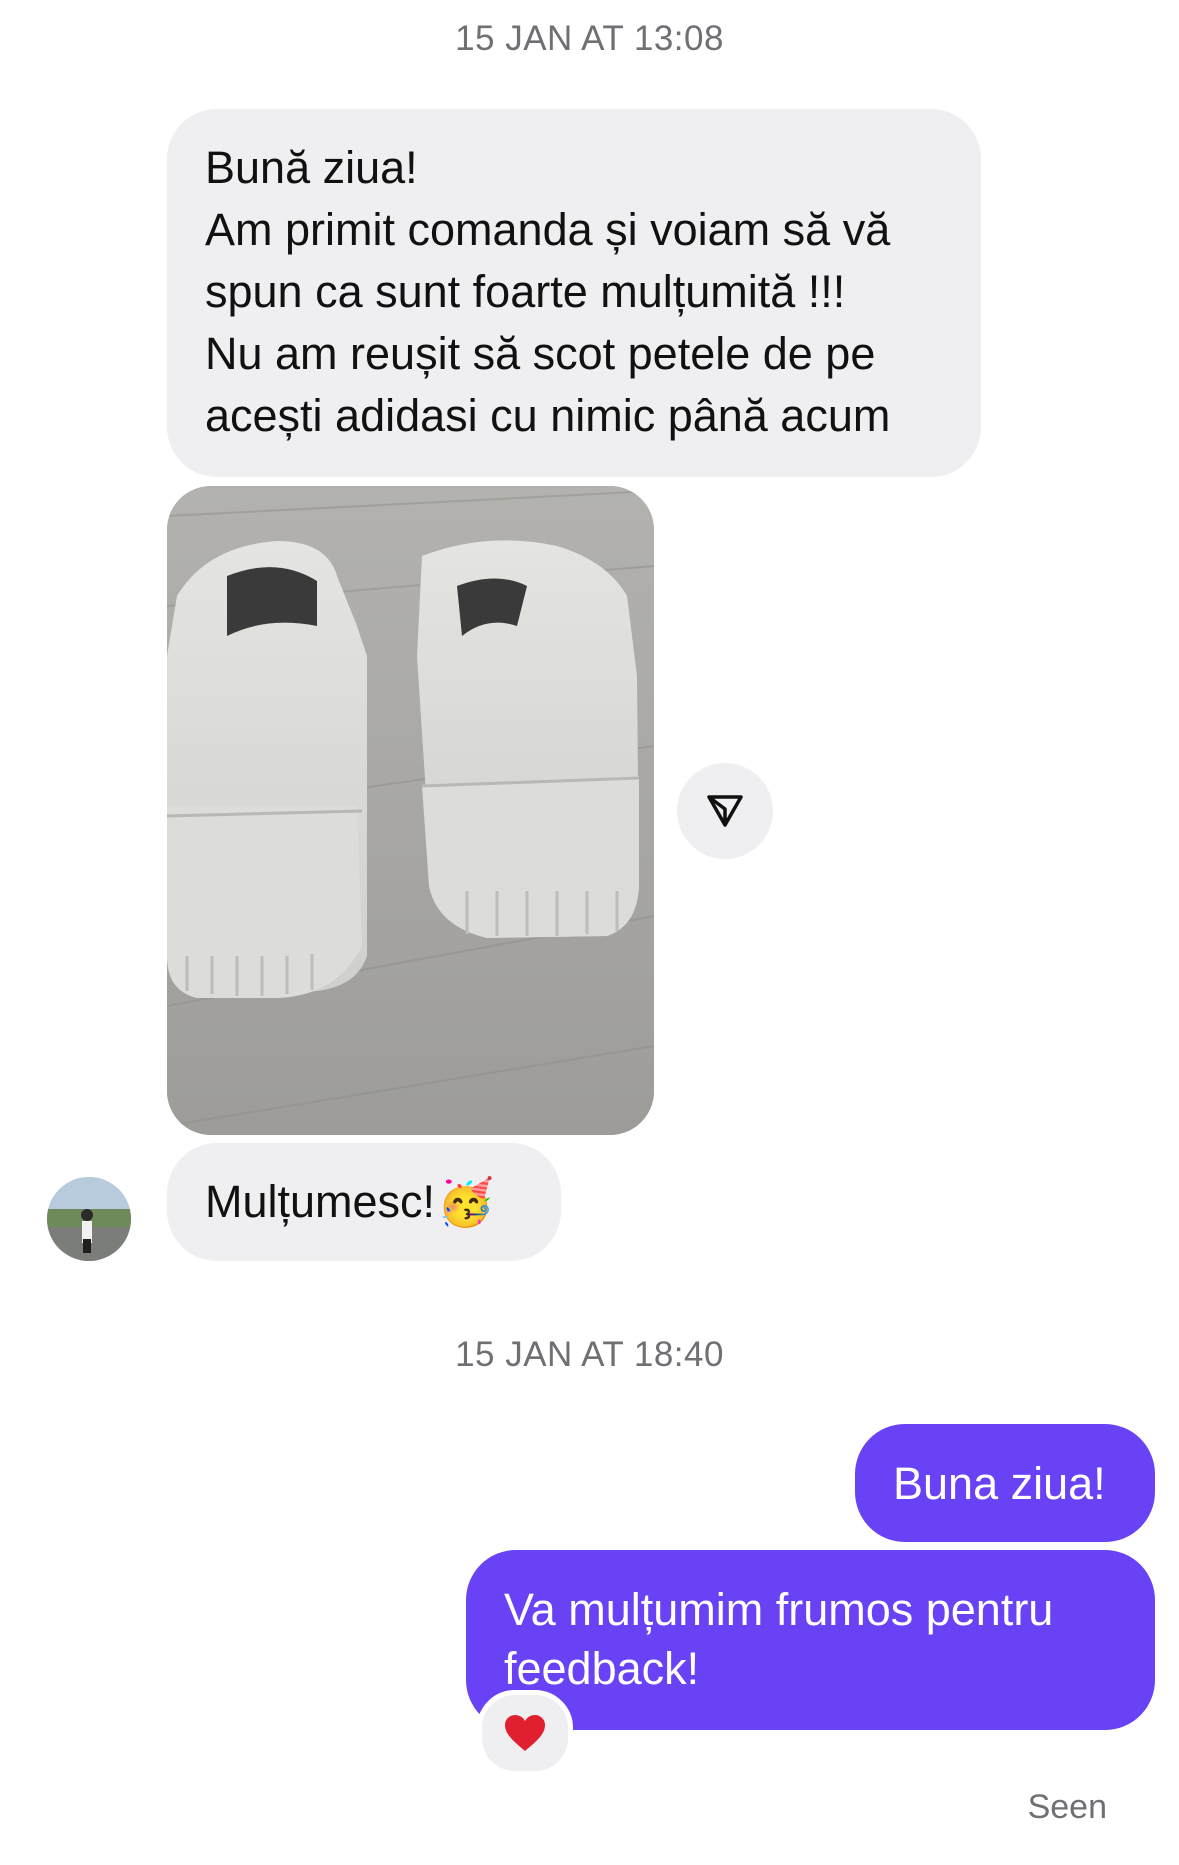 The width and height of the screenshot is (1179, 1865). I want to click on shoes-photo, so click(410, 810).